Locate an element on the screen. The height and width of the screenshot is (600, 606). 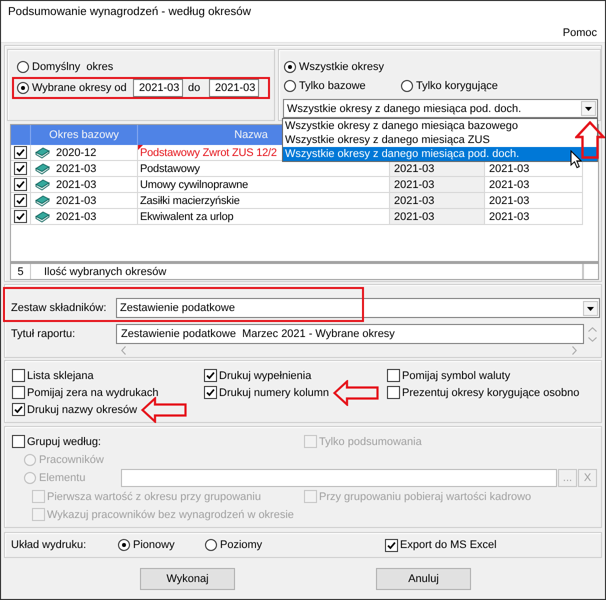
radio-label: Elementu is located at coordinates (62, 478).